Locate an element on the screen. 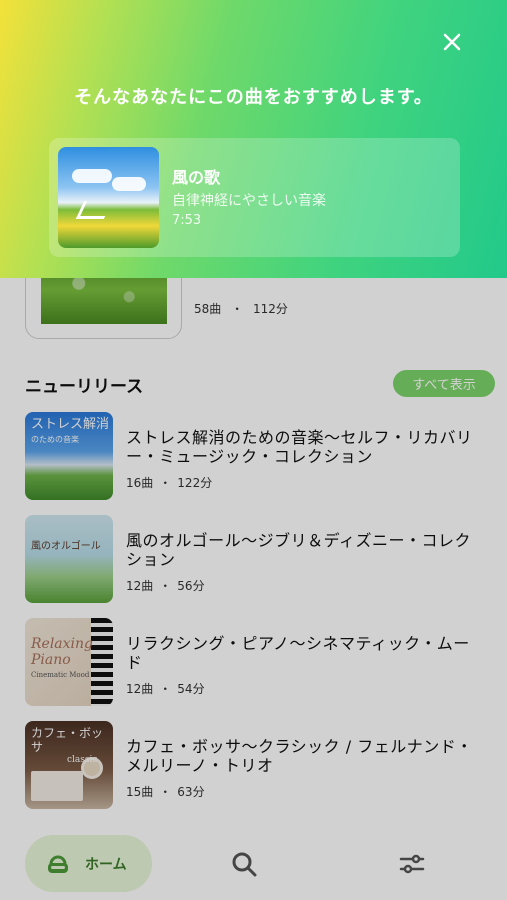 This screenshot has width=507, height=900. book-graphic is located at coordinates (57, 786).